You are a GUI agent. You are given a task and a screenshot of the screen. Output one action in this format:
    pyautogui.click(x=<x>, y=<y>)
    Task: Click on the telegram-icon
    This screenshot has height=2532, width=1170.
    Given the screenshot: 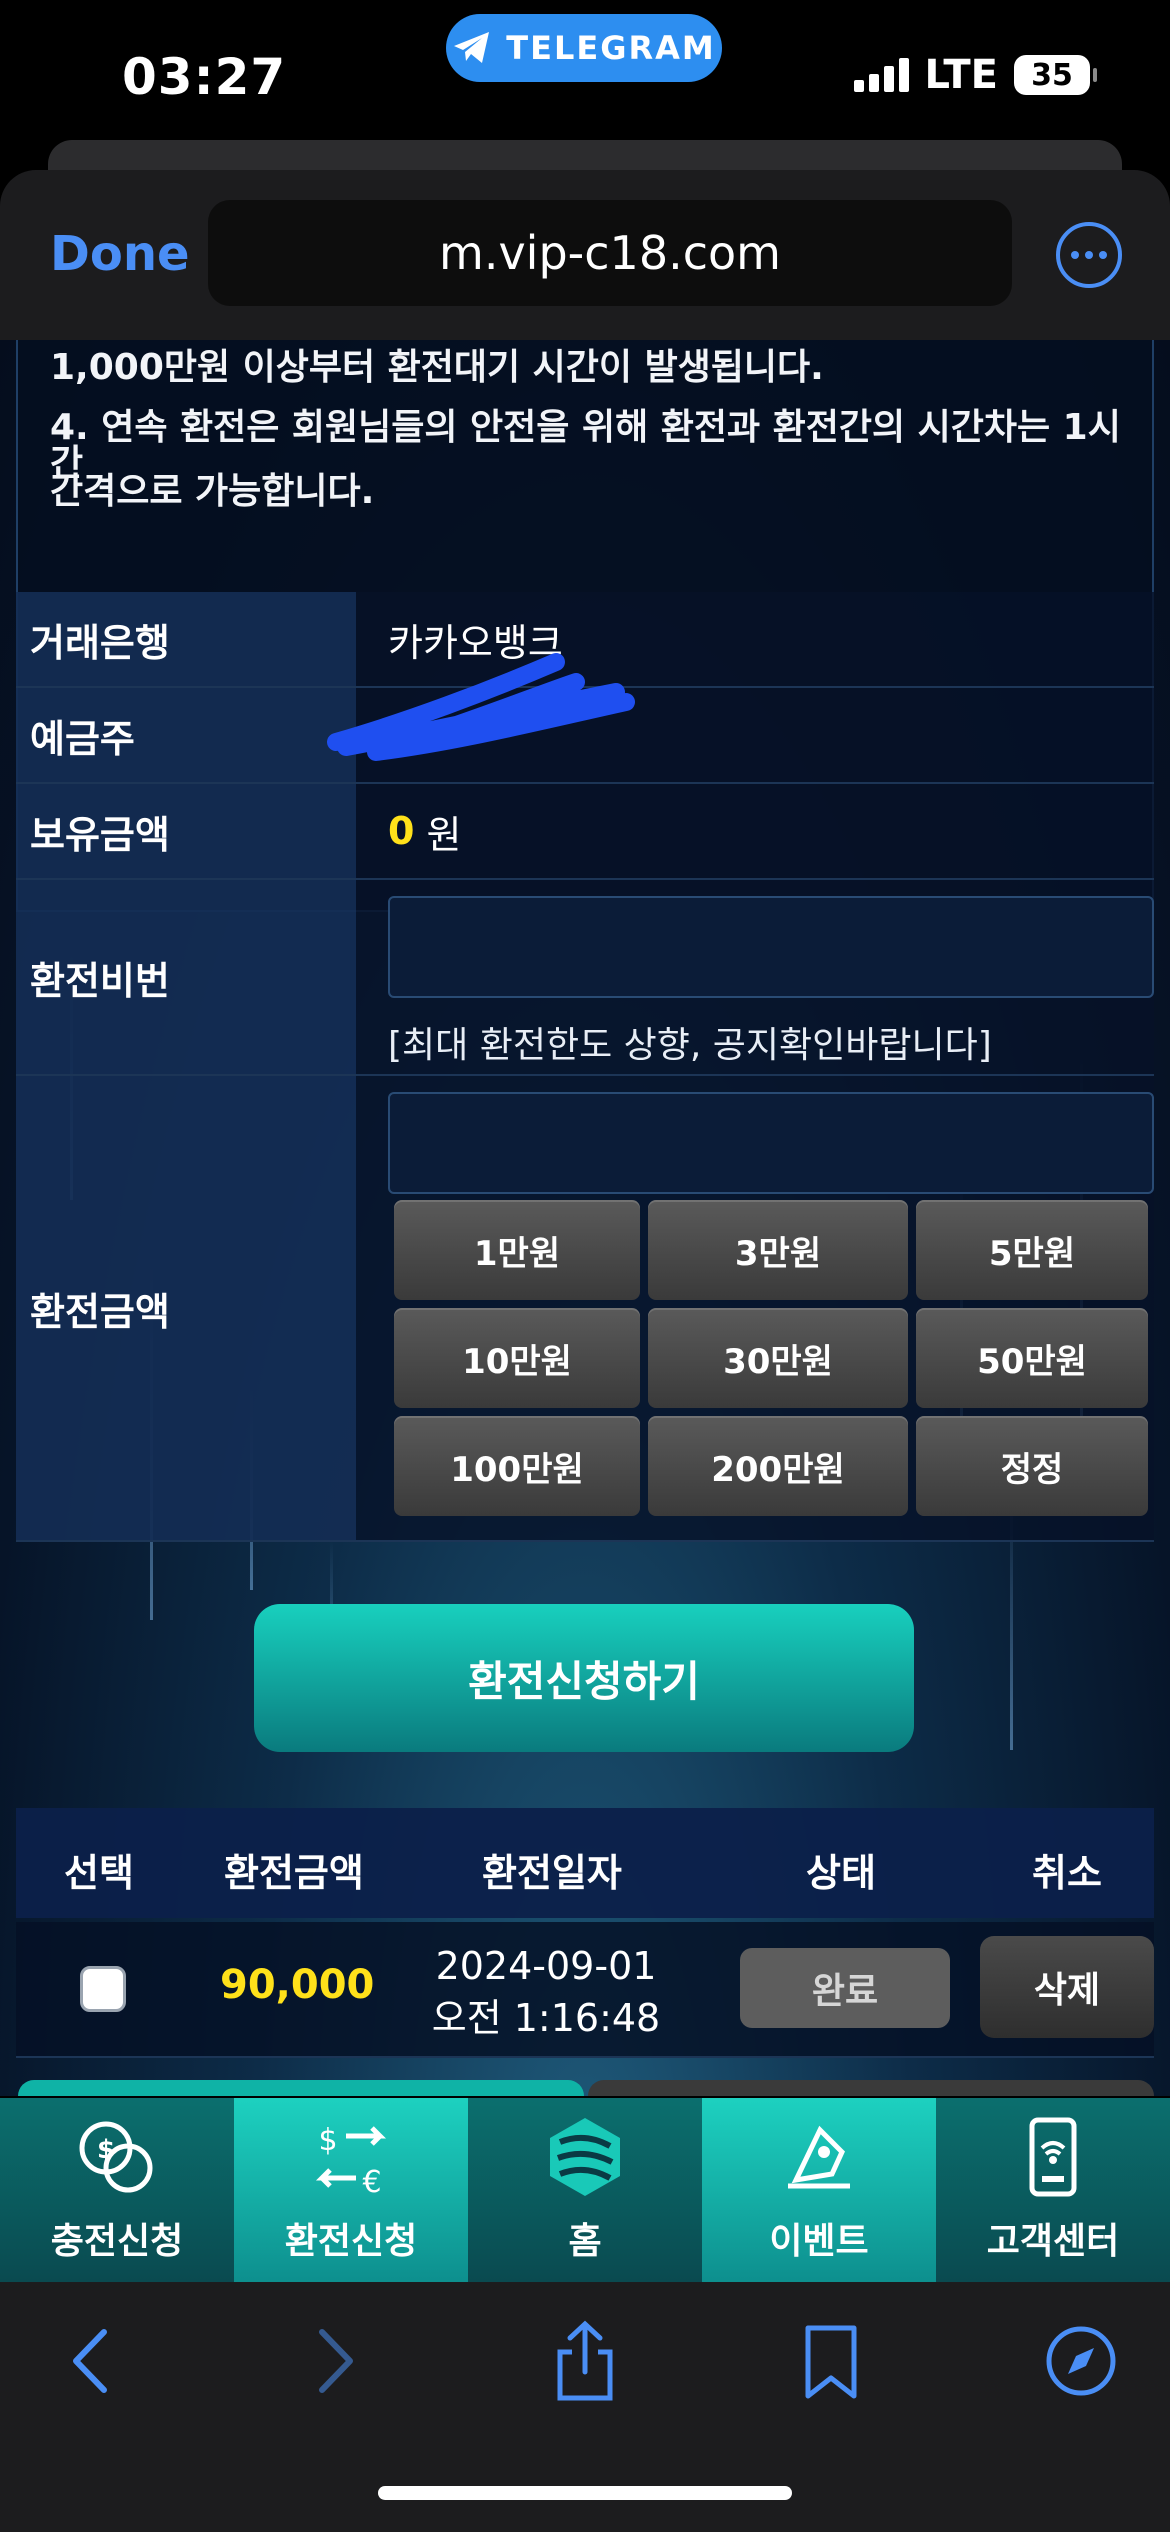 What is the action you would take?
    pyautogui.click(x=472, y=47)
    